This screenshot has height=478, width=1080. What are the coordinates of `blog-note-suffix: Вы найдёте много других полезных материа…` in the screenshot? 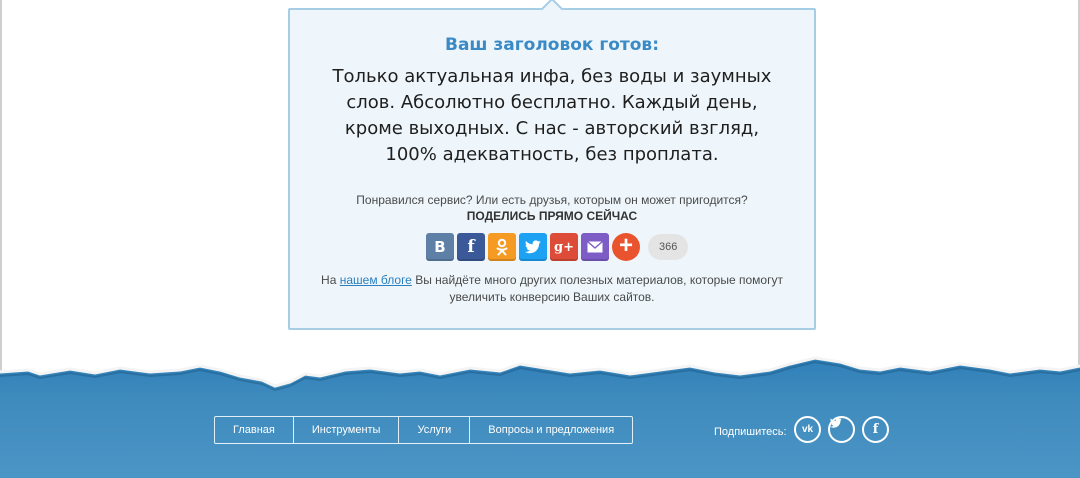 It's located at (597, 288).